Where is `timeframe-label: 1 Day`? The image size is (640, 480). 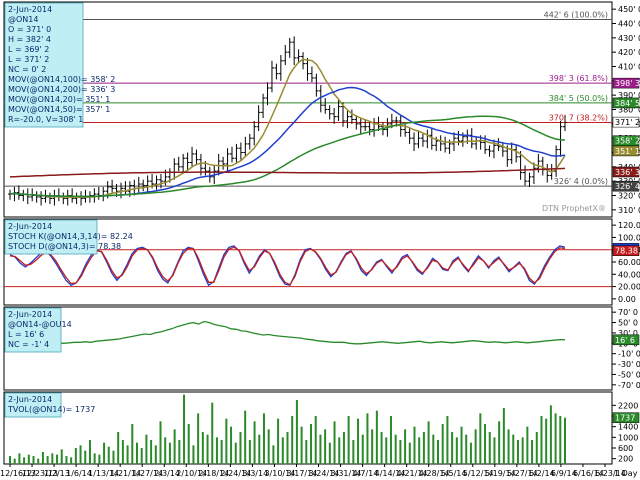 timeframe-label: 1 Day is located at coordinates (626, 473).